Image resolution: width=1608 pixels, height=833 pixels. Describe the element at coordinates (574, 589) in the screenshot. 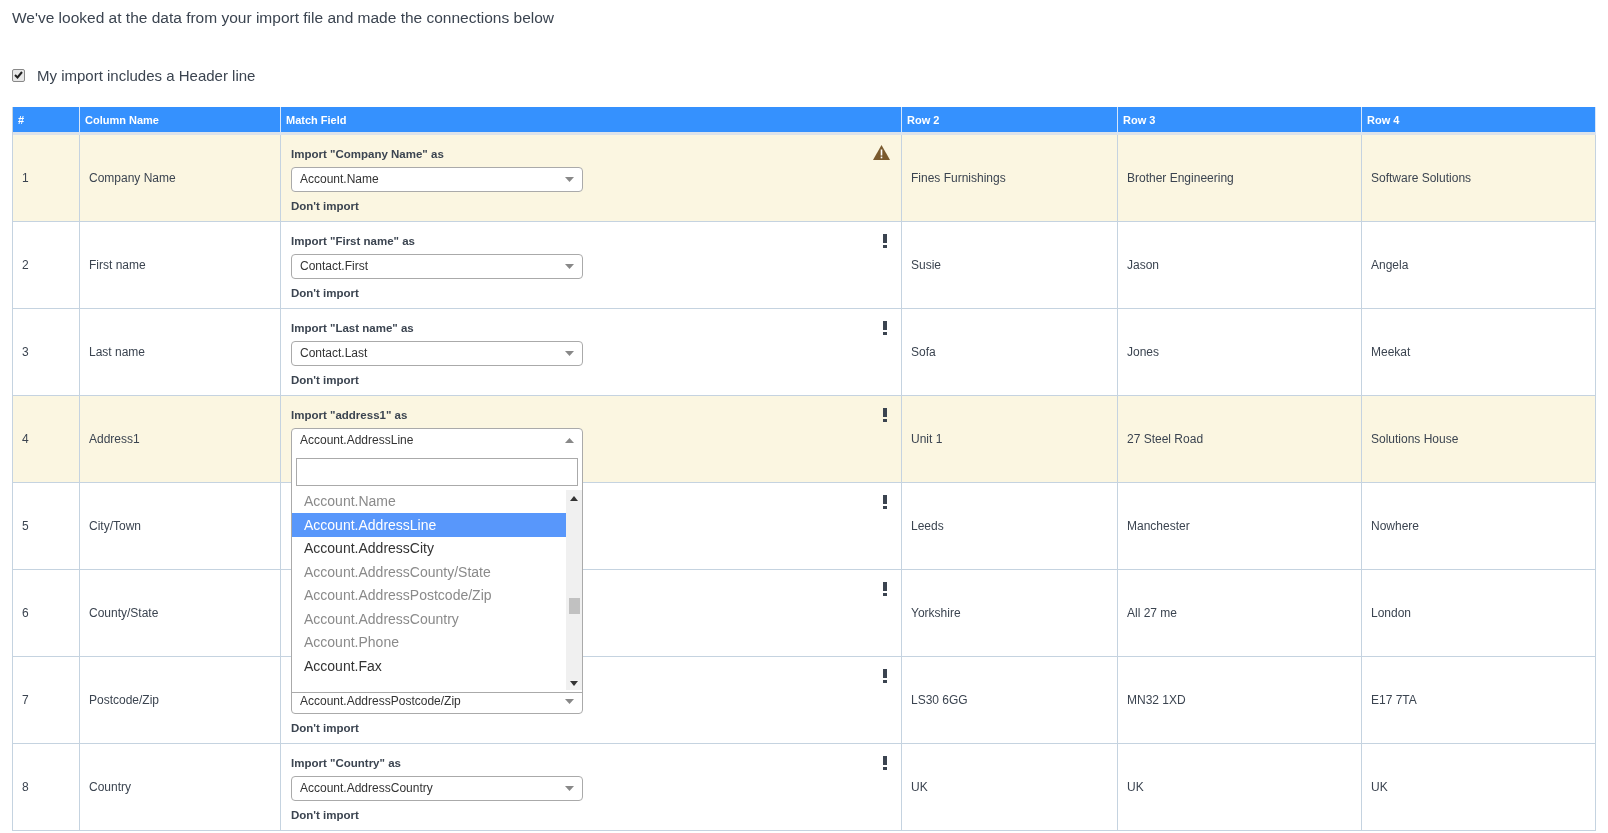

I see `scrollbar` at that location.